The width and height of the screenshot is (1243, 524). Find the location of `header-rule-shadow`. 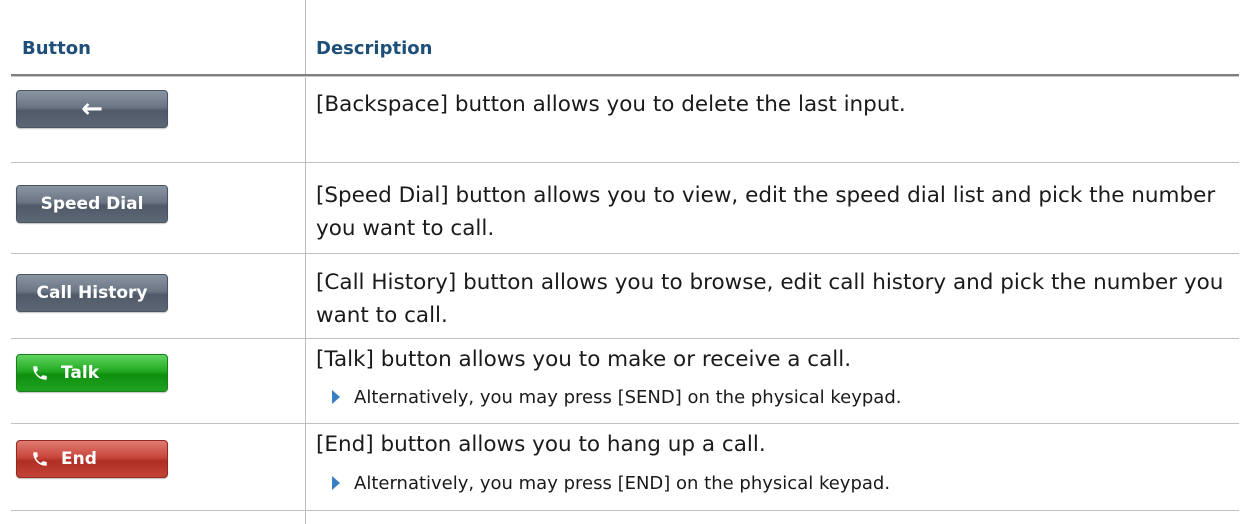

header-rule-shadow is located at coordinates (625, 76).